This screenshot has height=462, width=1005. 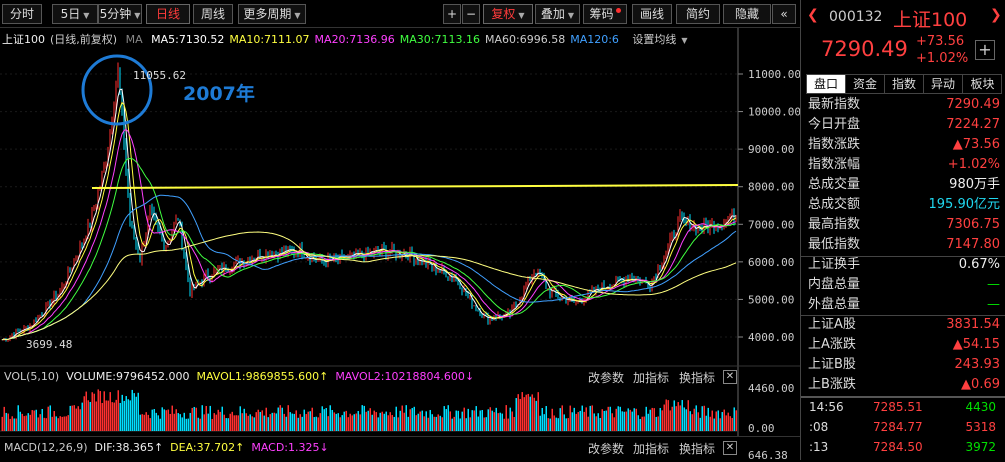 What do you see at coordinates (996, 15) in the screenshot?
I see `forward-arrow-icon: ❯` at bounding box center [996, 15].